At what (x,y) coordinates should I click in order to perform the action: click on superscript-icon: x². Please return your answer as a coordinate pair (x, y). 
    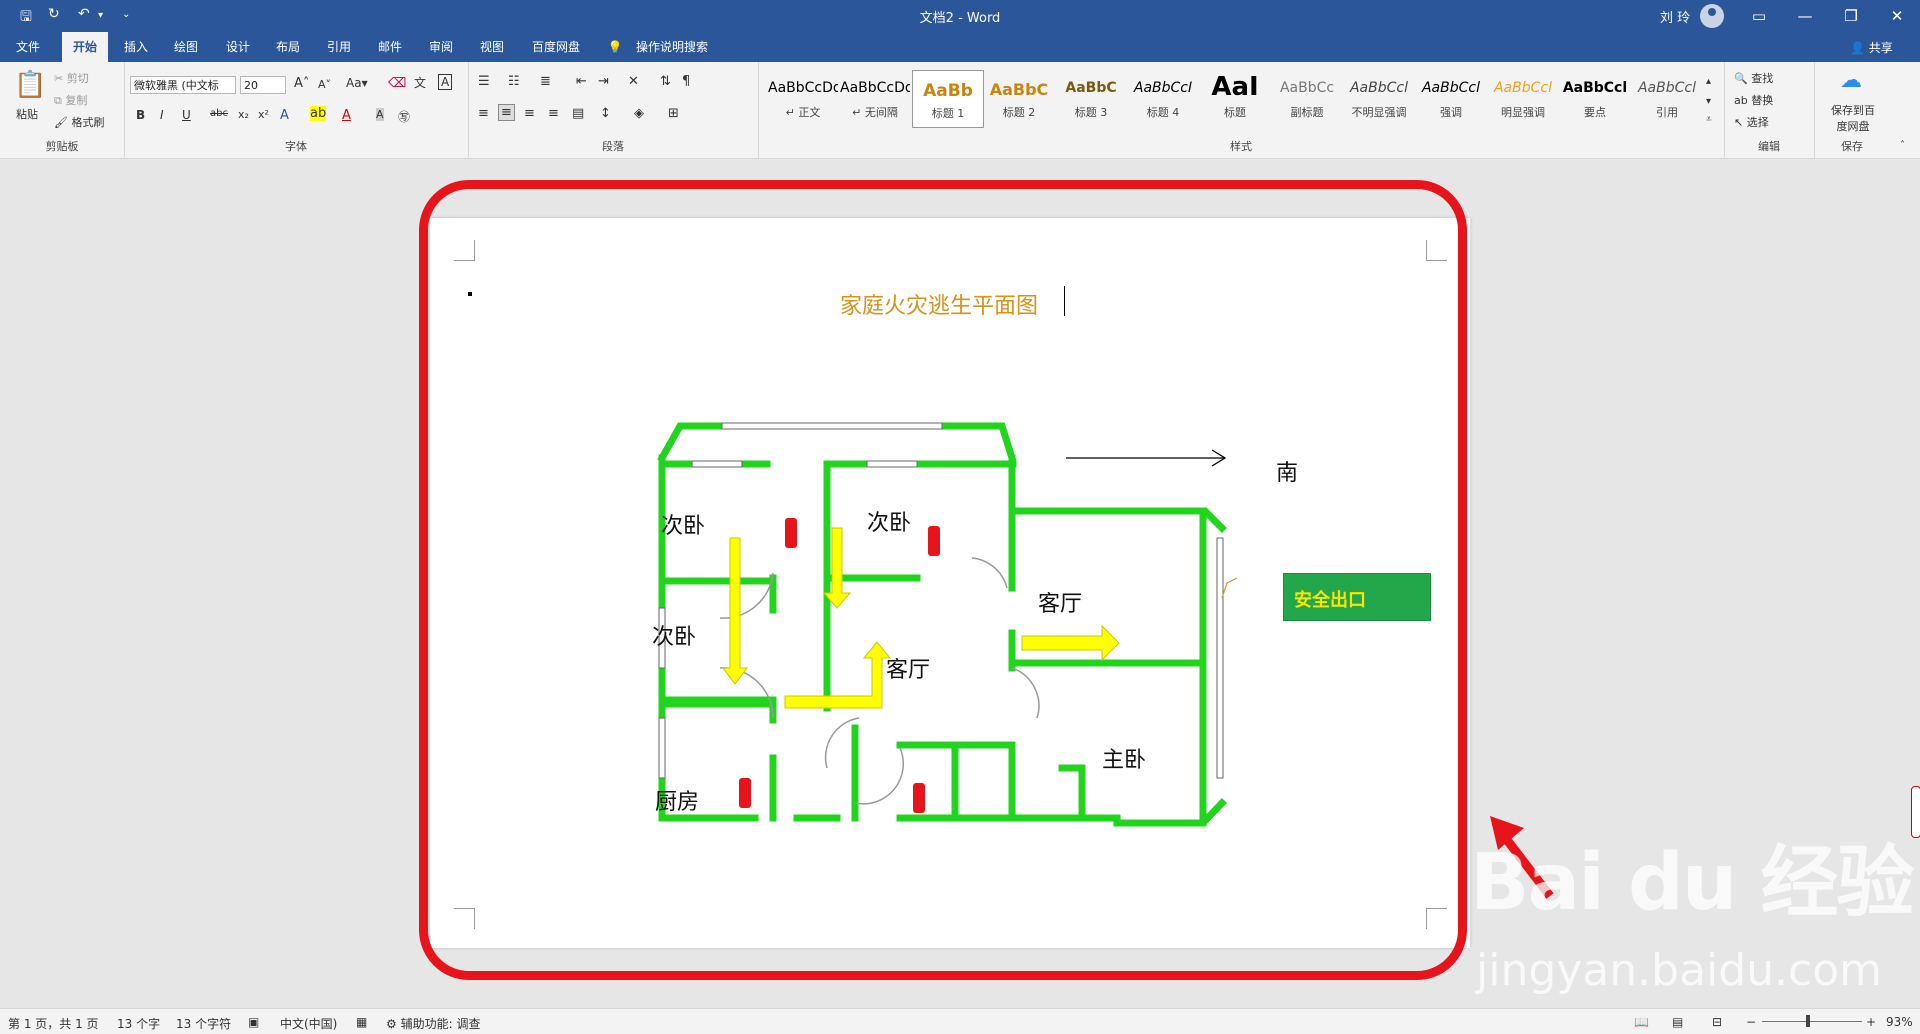
    Looking at the image, I should click on (263, 114).